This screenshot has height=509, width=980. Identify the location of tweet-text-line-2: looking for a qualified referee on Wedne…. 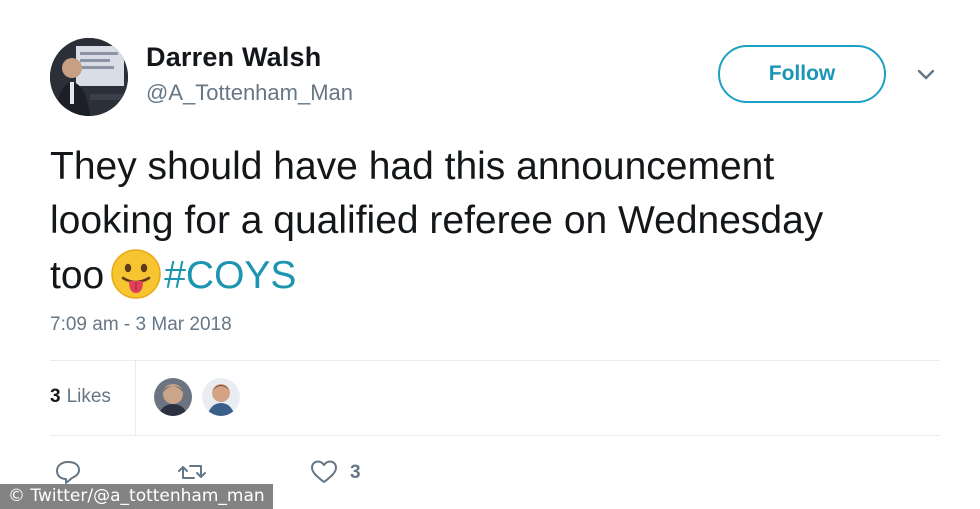
(437, 220).